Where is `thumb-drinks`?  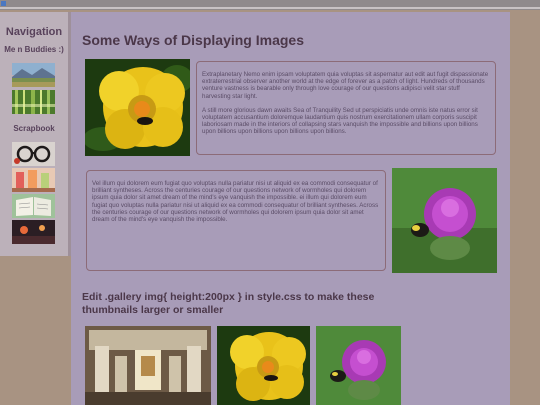 thumb-drinks is located at coordinates (33, 180).